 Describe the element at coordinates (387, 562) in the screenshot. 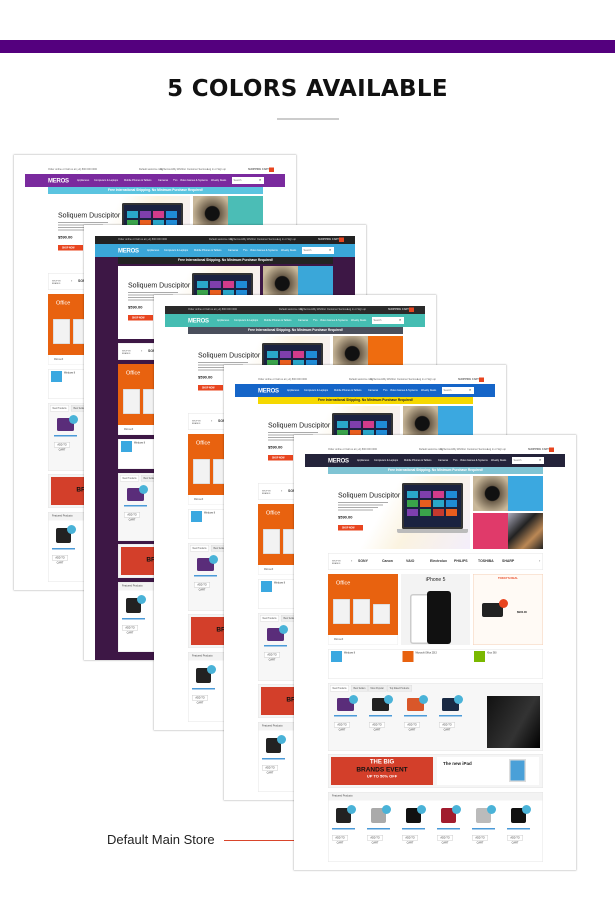

I see `brand-logo: Canon` at that location.